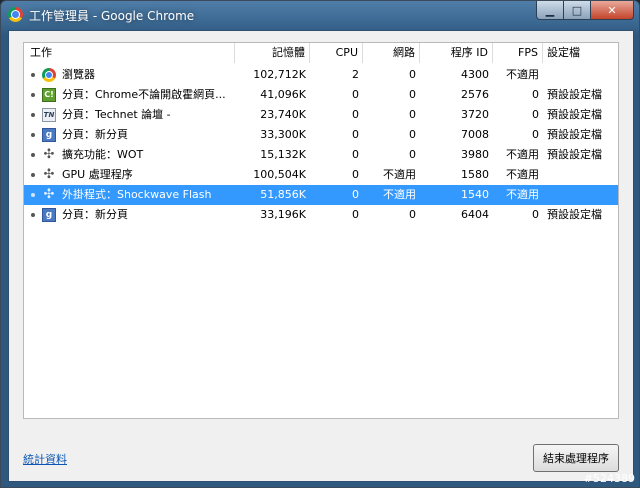 The width and height of the screenshot is (640, 488). I want to click on cell-memory: 41,096K, so click(283, 94).